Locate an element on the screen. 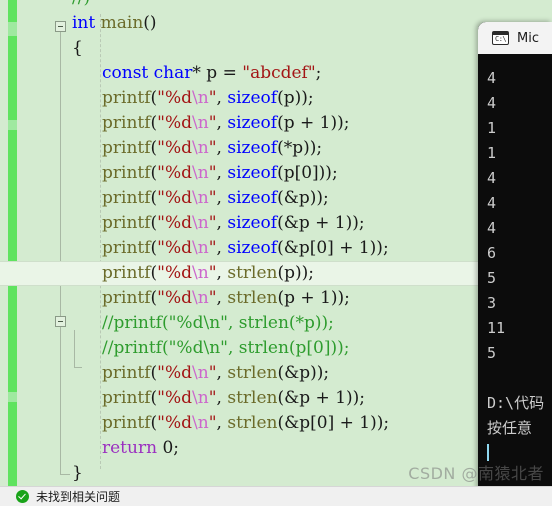 This screenshot has width=552, height=506. code-token: (&p + 1)); is located at coordinates (321, 398).